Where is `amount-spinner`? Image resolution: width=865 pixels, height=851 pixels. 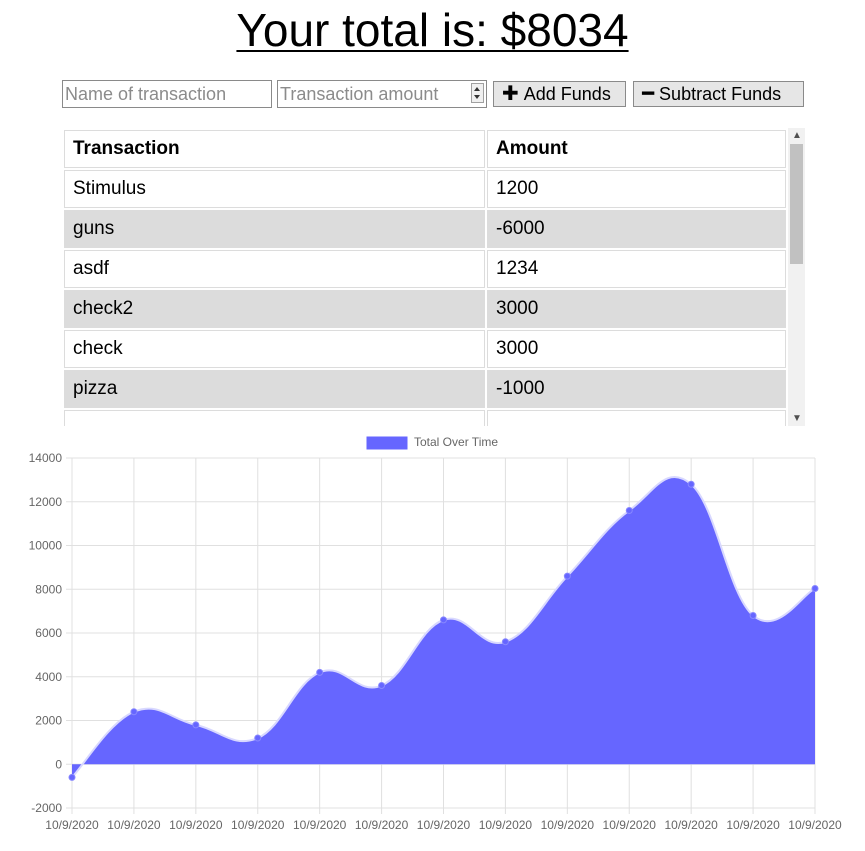 amount-spinner is located at coordinates (477, 93).